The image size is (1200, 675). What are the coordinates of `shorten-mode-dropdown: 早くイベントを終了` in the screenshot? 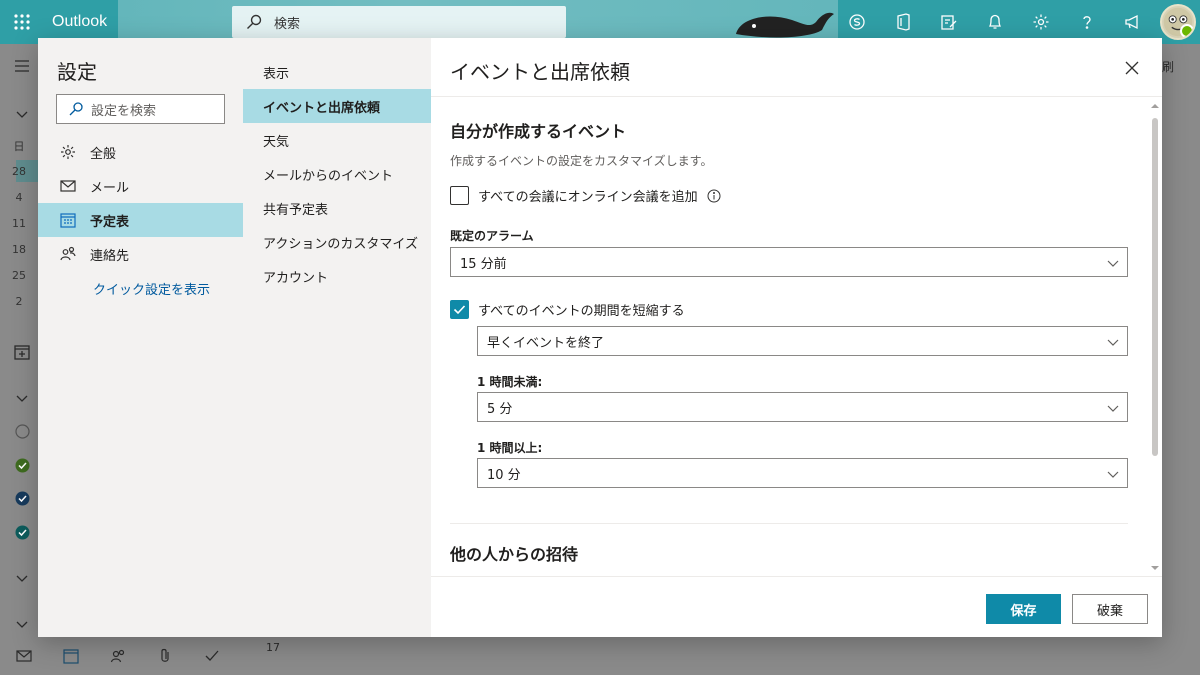 It's located at (802, 341).